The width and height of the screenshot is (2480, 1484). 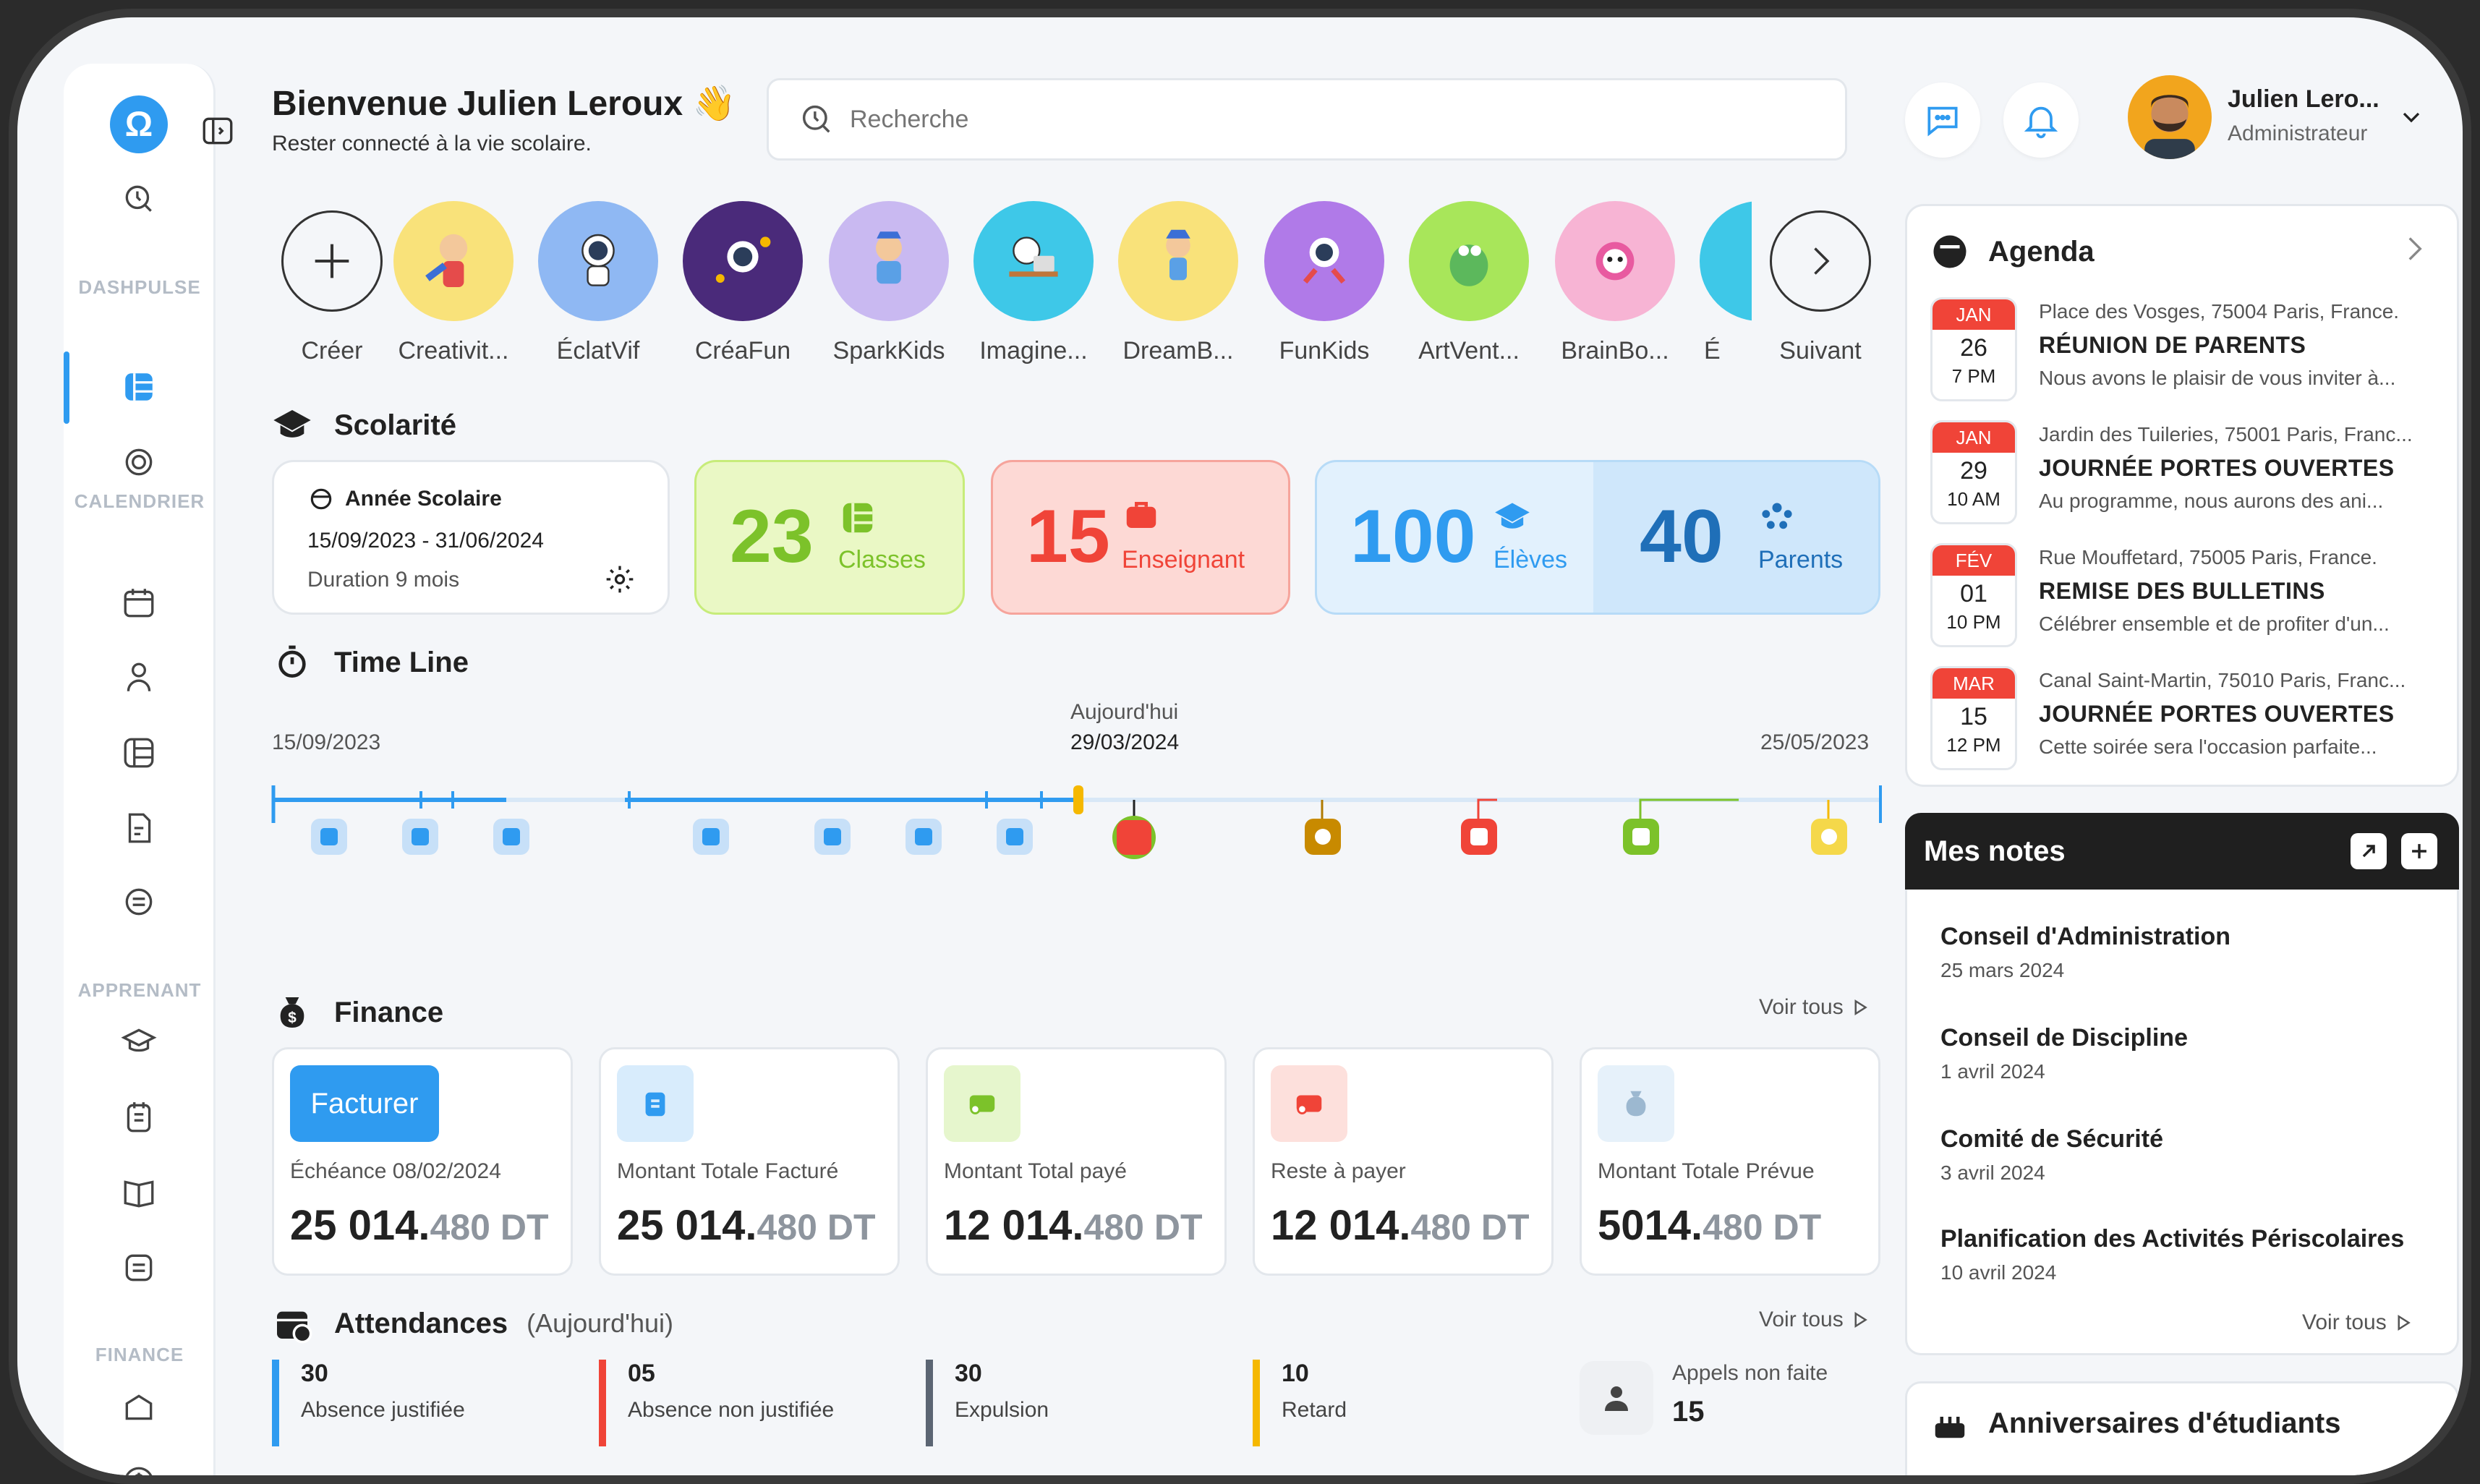 What do you see at coordinates (139, 1193) in the screenshot?
I see `book-icon` at bounding box center [139, 1193].